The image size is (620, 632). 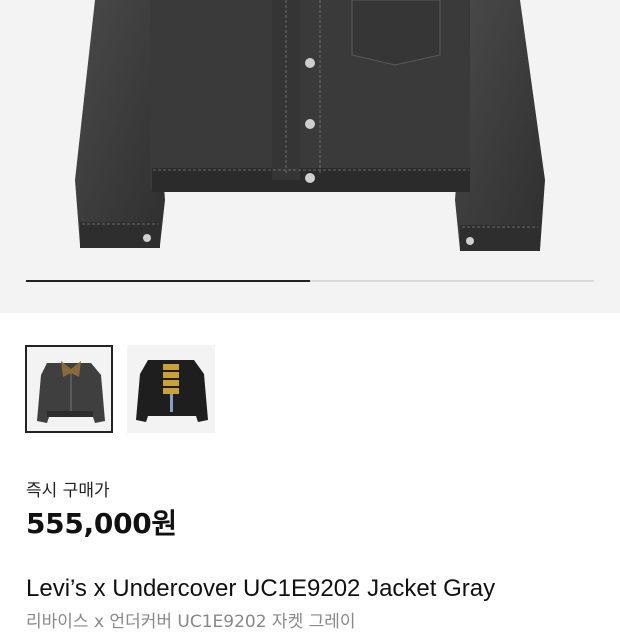 I want to click on thumbnail-front, so click(x=69, y=389).